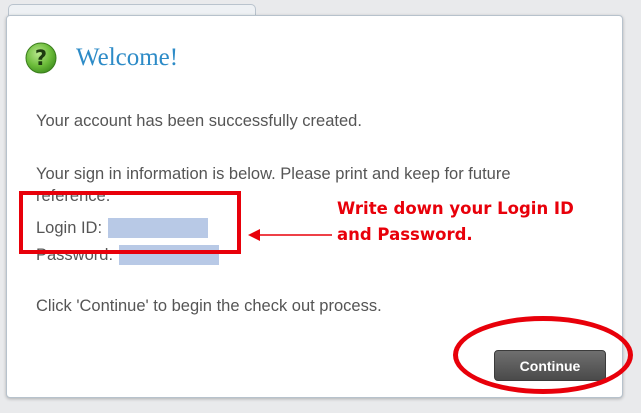  Describe the element at coordinates (455, 208) in the screenshot. I see `annotation-line-1: Write down your Login ID` at that location.